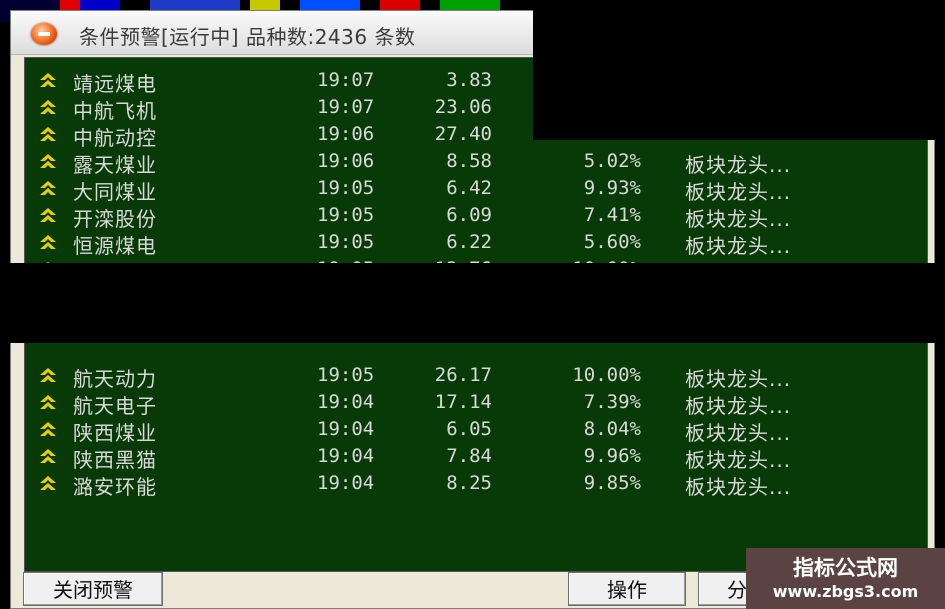 This screenshot has width=945, height=609. Describe the element at coordinates (612, 483) in the screenshot. I see `change-percent: 9.85%` at that location.